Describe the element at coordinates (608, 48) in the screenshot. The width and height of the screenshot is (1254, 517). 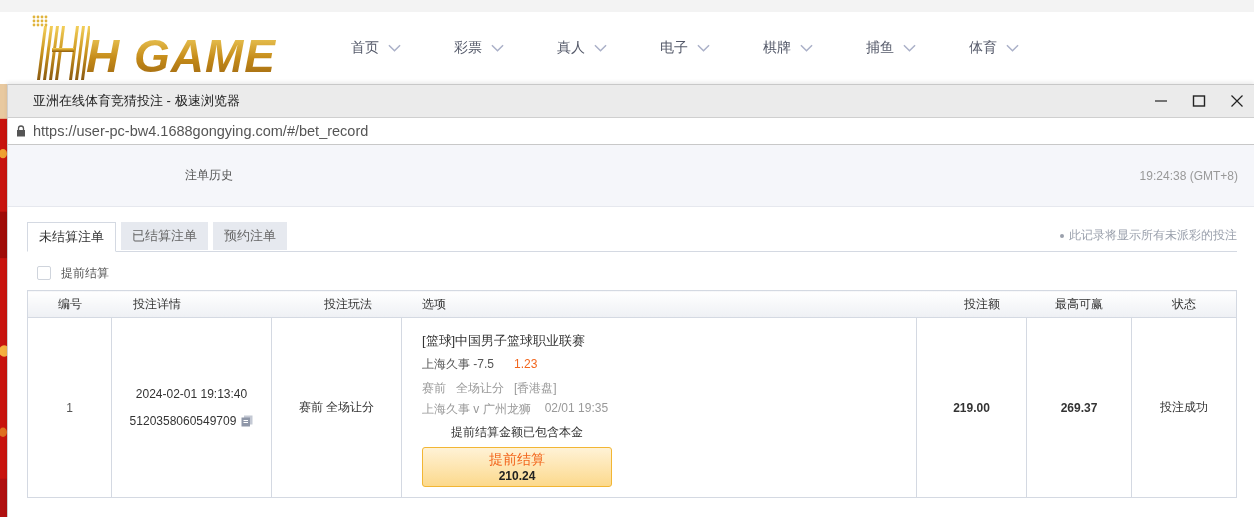
I see `nav-item: 真人` at that location.